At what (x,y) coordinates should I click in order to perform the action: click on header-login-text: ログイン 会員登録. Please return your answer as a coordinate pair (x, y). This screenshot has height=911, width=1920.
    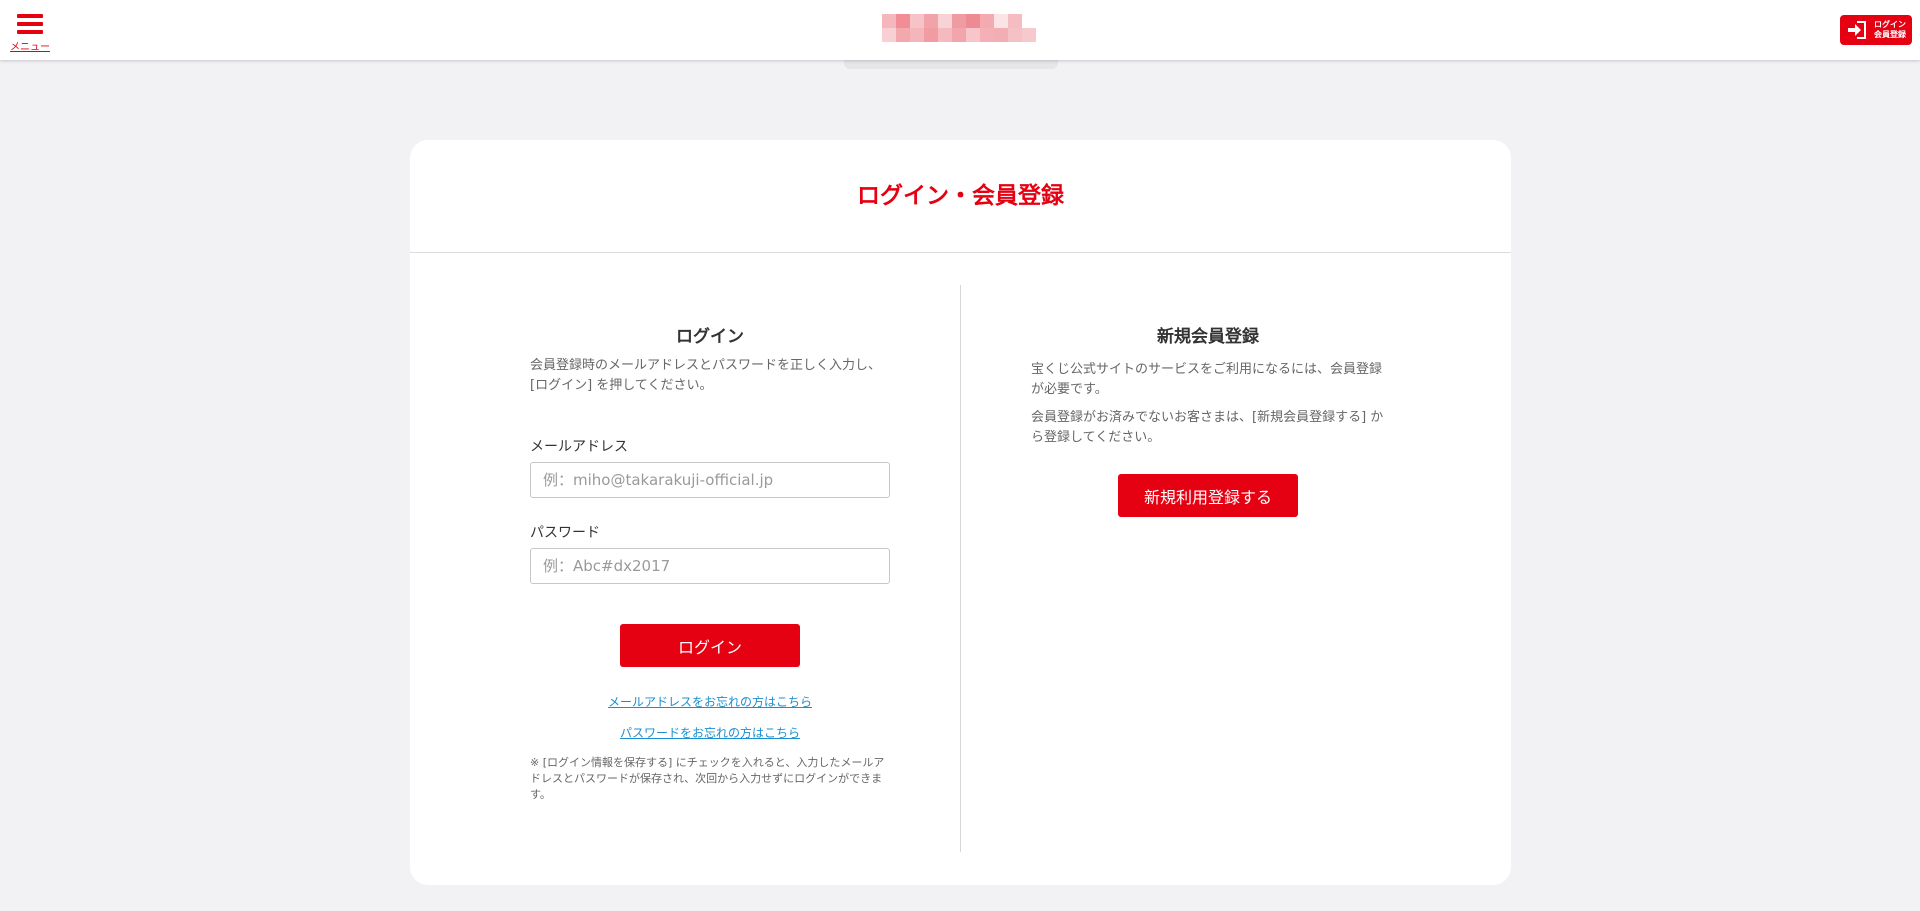
    Looking at the image, I should click on (1890, 30).